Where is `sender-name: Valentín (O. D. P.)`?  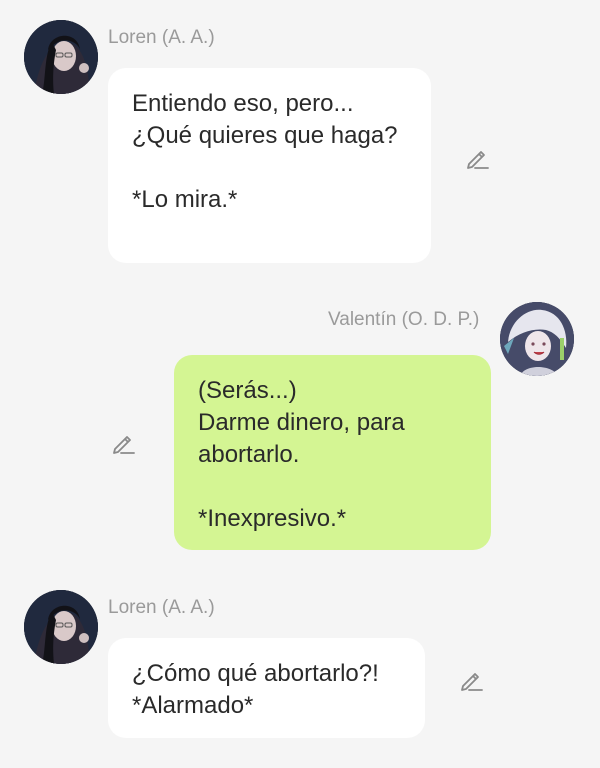 sender-name: Valentín (O. D. P.) is located at coordinates (404, 319).